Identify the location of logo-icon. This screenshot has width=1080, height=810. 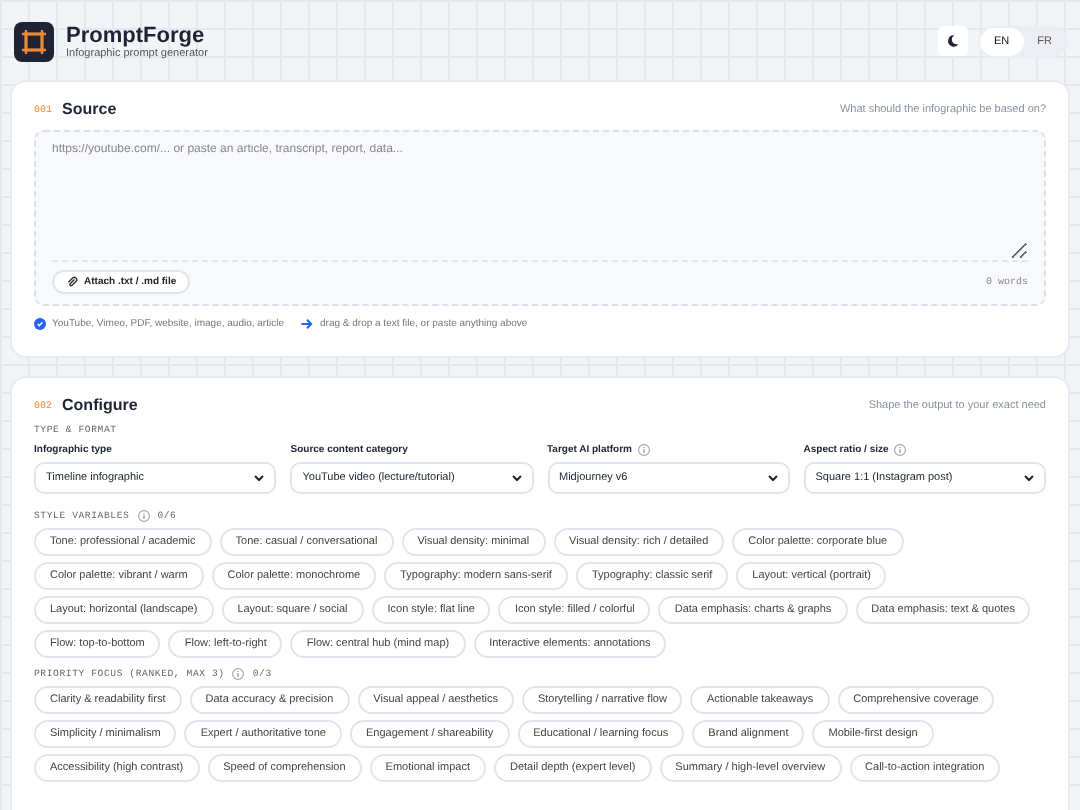
(34, 41).